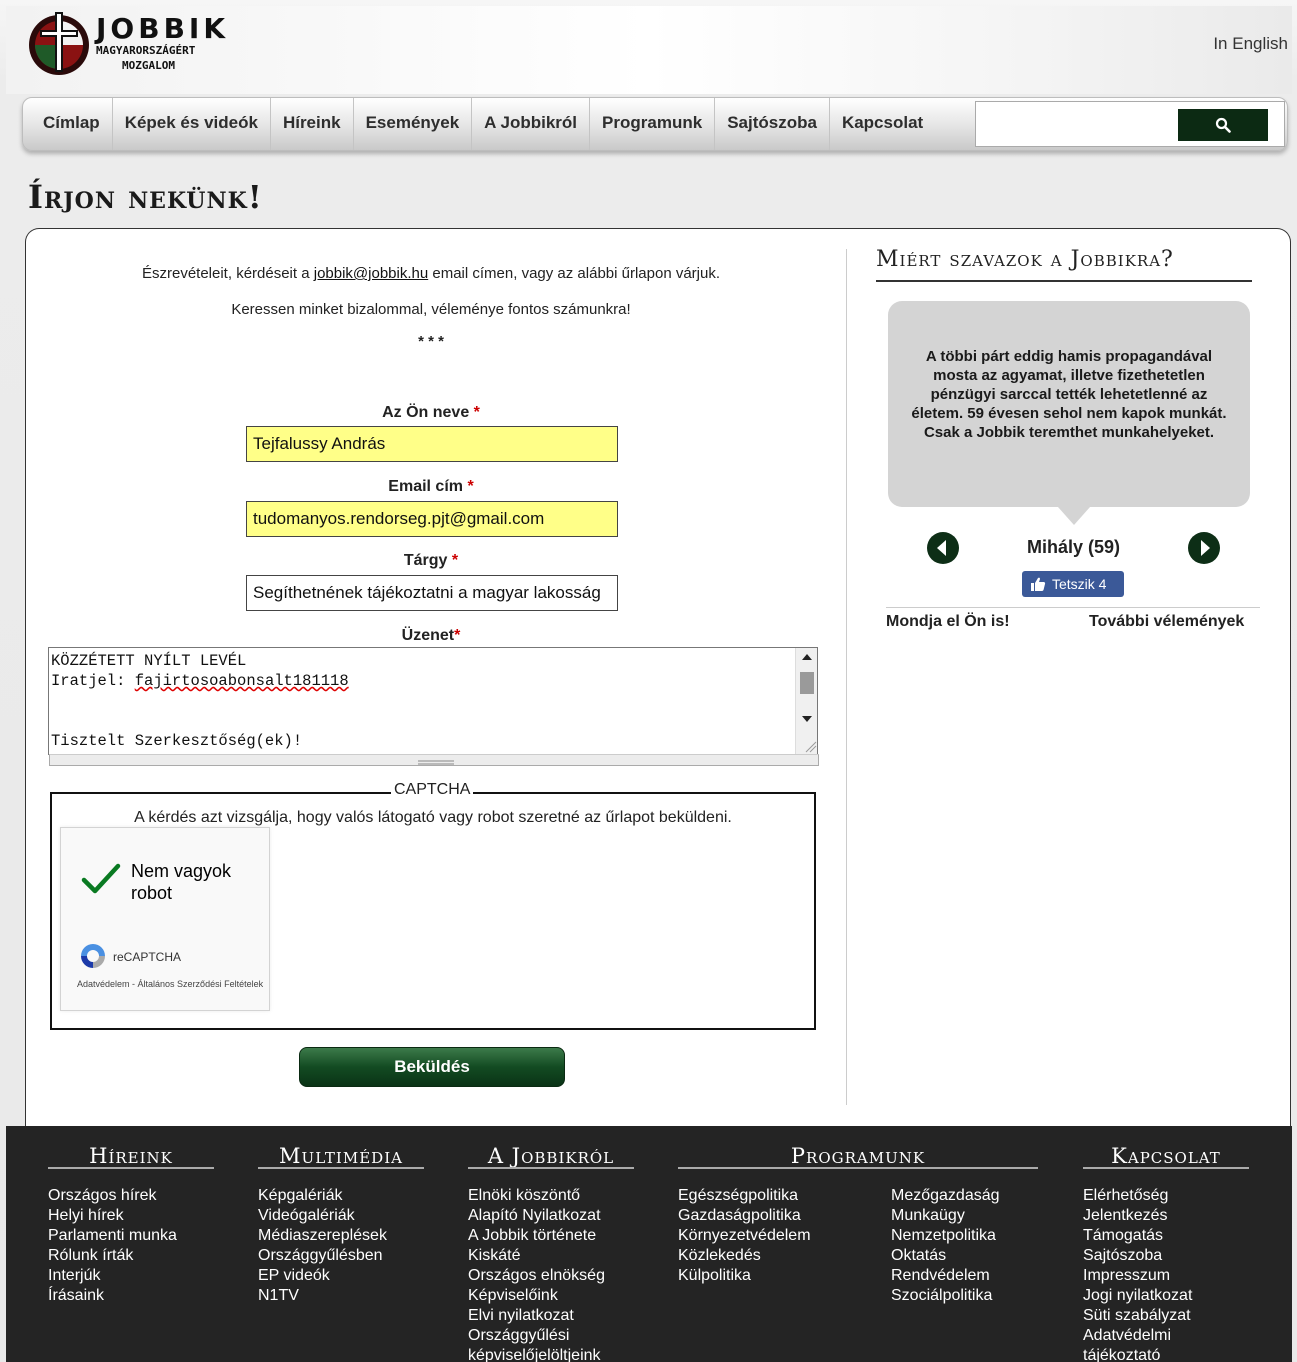 This screenshot has width=1297, height=1362. Describe the element at coordinates (531, 124) in the screenshot. I see `nav-item-a-jobbikrol: A Jobbikról` at that location.